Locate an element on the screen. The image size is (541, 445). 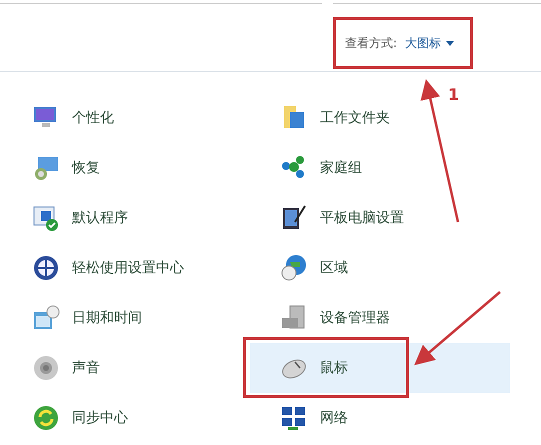
control-panel-item: 声音 is located at coordinates (53, 368).